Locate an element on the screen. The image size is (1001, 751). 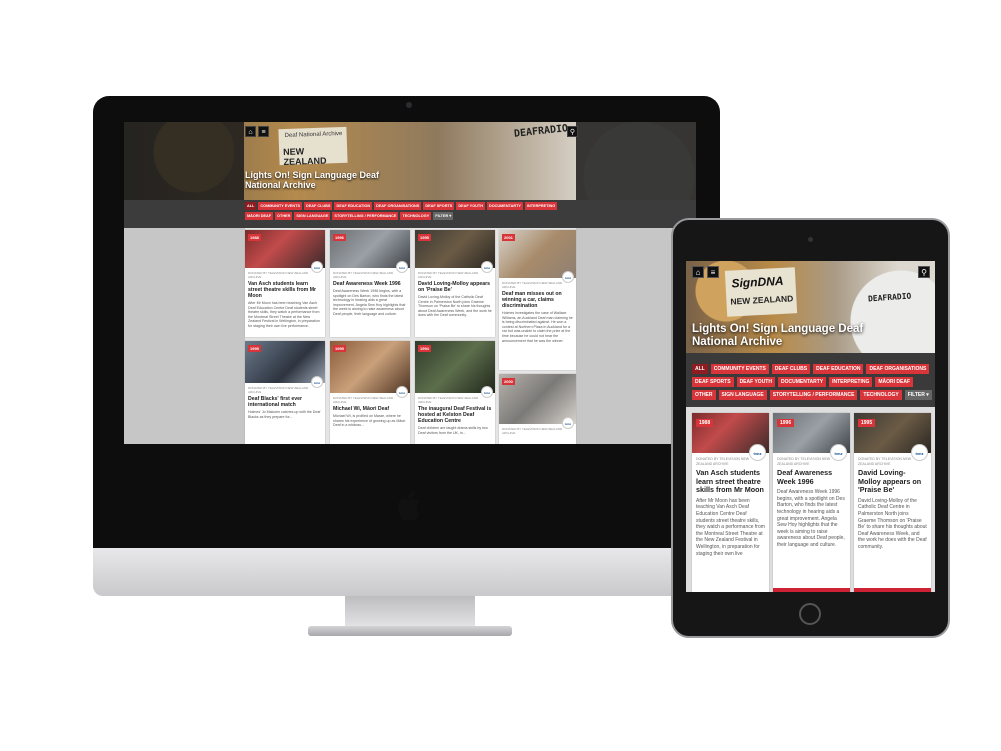
year-badge: 1988 is located at coordinates (254, 237).